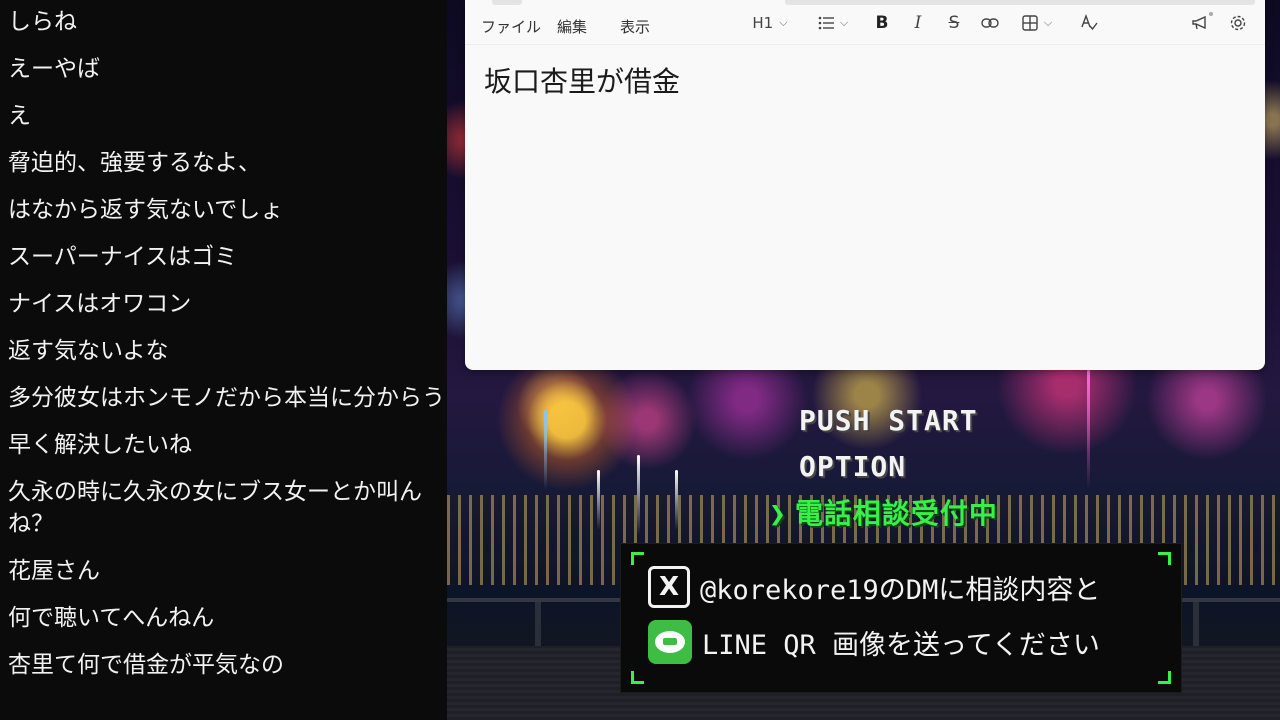 The width and height of the screenshot is (1280, 720). What do you see at coordinates (1211, 14) in the screenshot?
I see `notification-dot` at bounding box center [1211, 14].